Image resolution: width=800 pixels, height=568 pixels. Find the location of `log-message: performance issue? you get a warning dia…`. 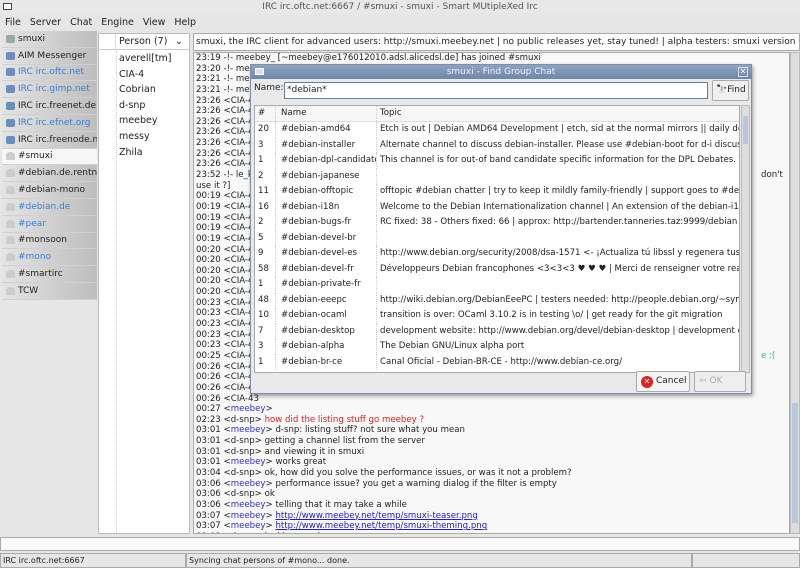

log-message: performance issue? you get a warning dia… is located at coordinates (416, 483).